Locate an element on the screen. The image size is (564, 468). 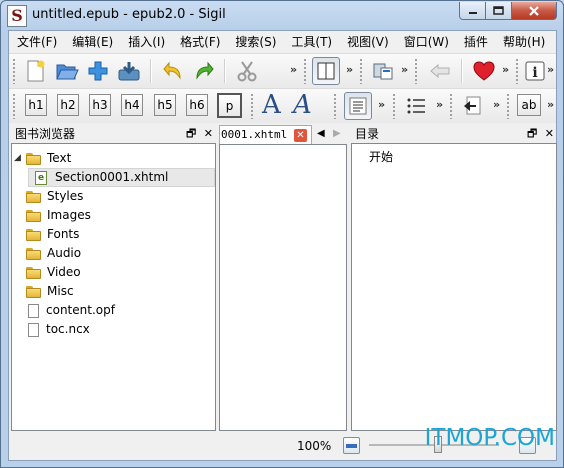
open-button is located at coordinates (67, 71).